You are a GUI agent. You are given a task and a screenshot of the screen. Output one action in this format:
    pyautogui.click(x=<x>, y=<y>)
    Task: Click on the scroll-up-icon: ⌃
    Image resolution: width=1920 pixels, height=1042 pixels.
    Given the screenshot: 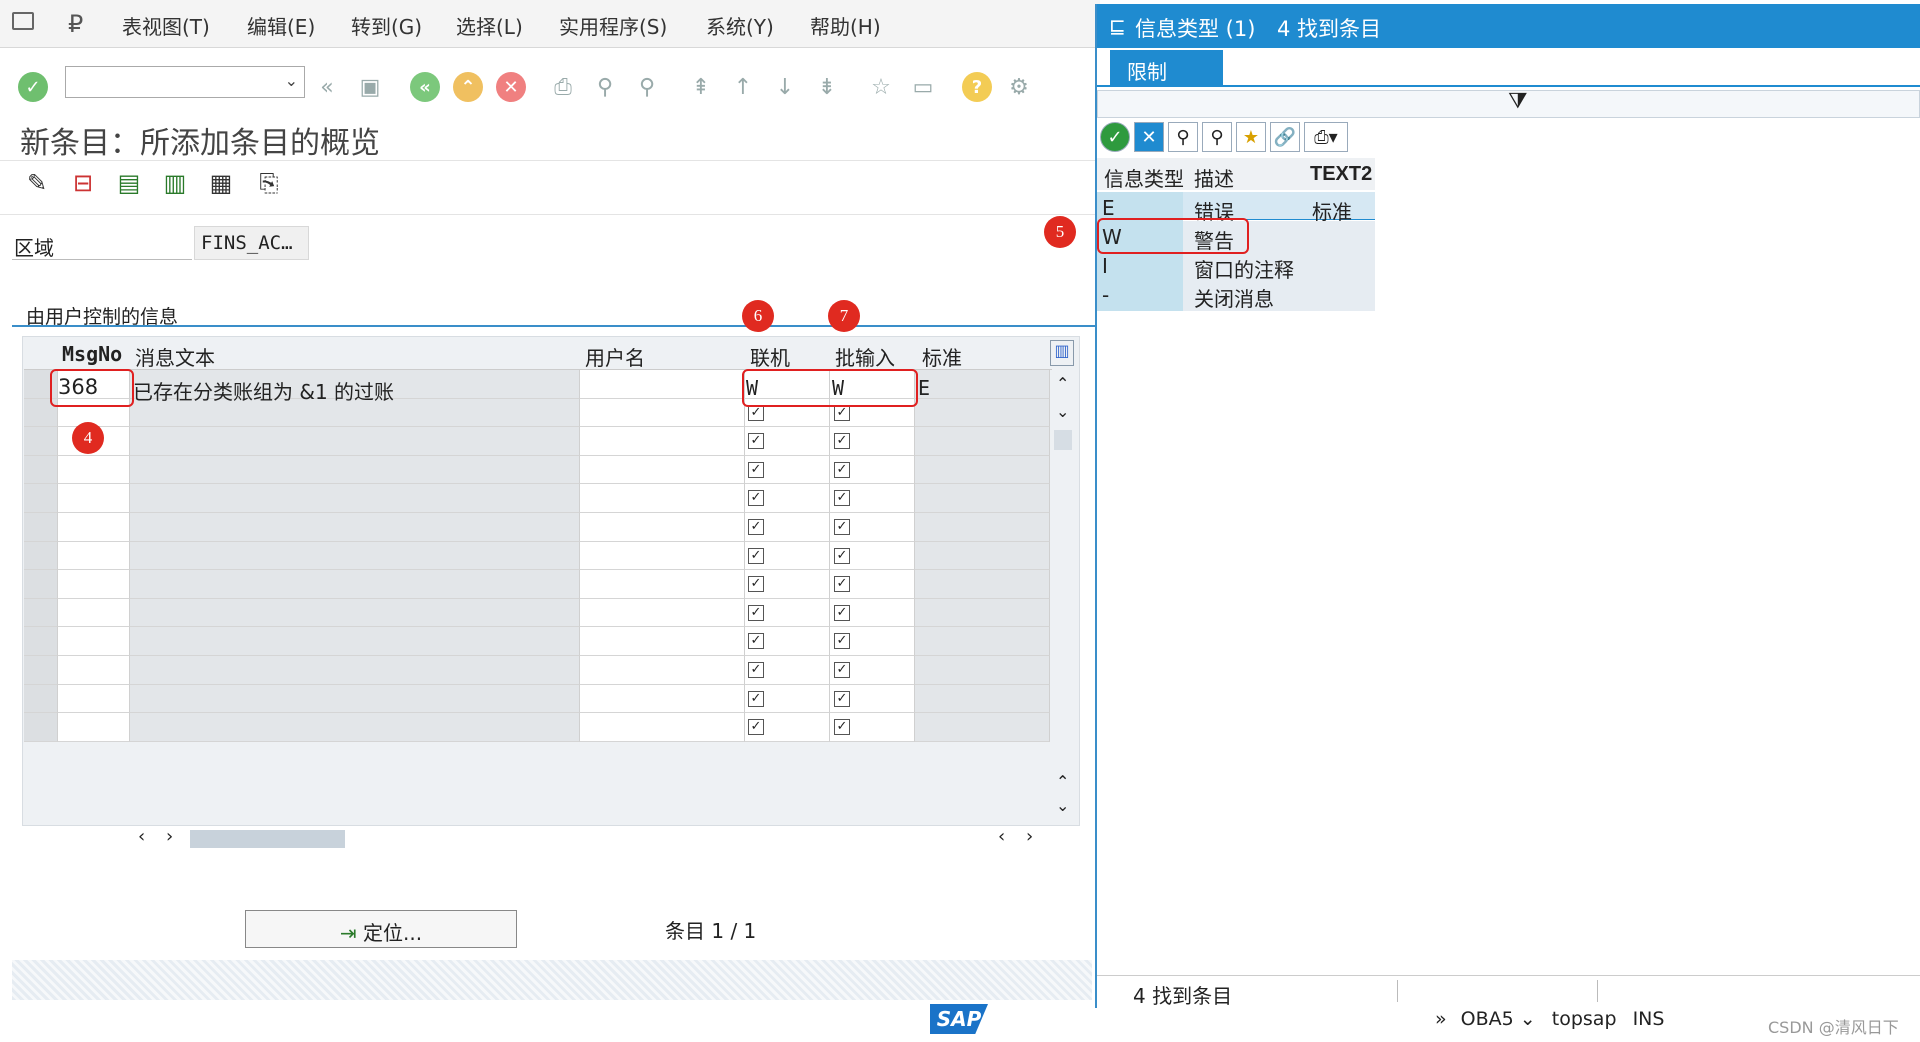 What is the action you would take?
    pyautogui.click(x=1062, y=383)
    